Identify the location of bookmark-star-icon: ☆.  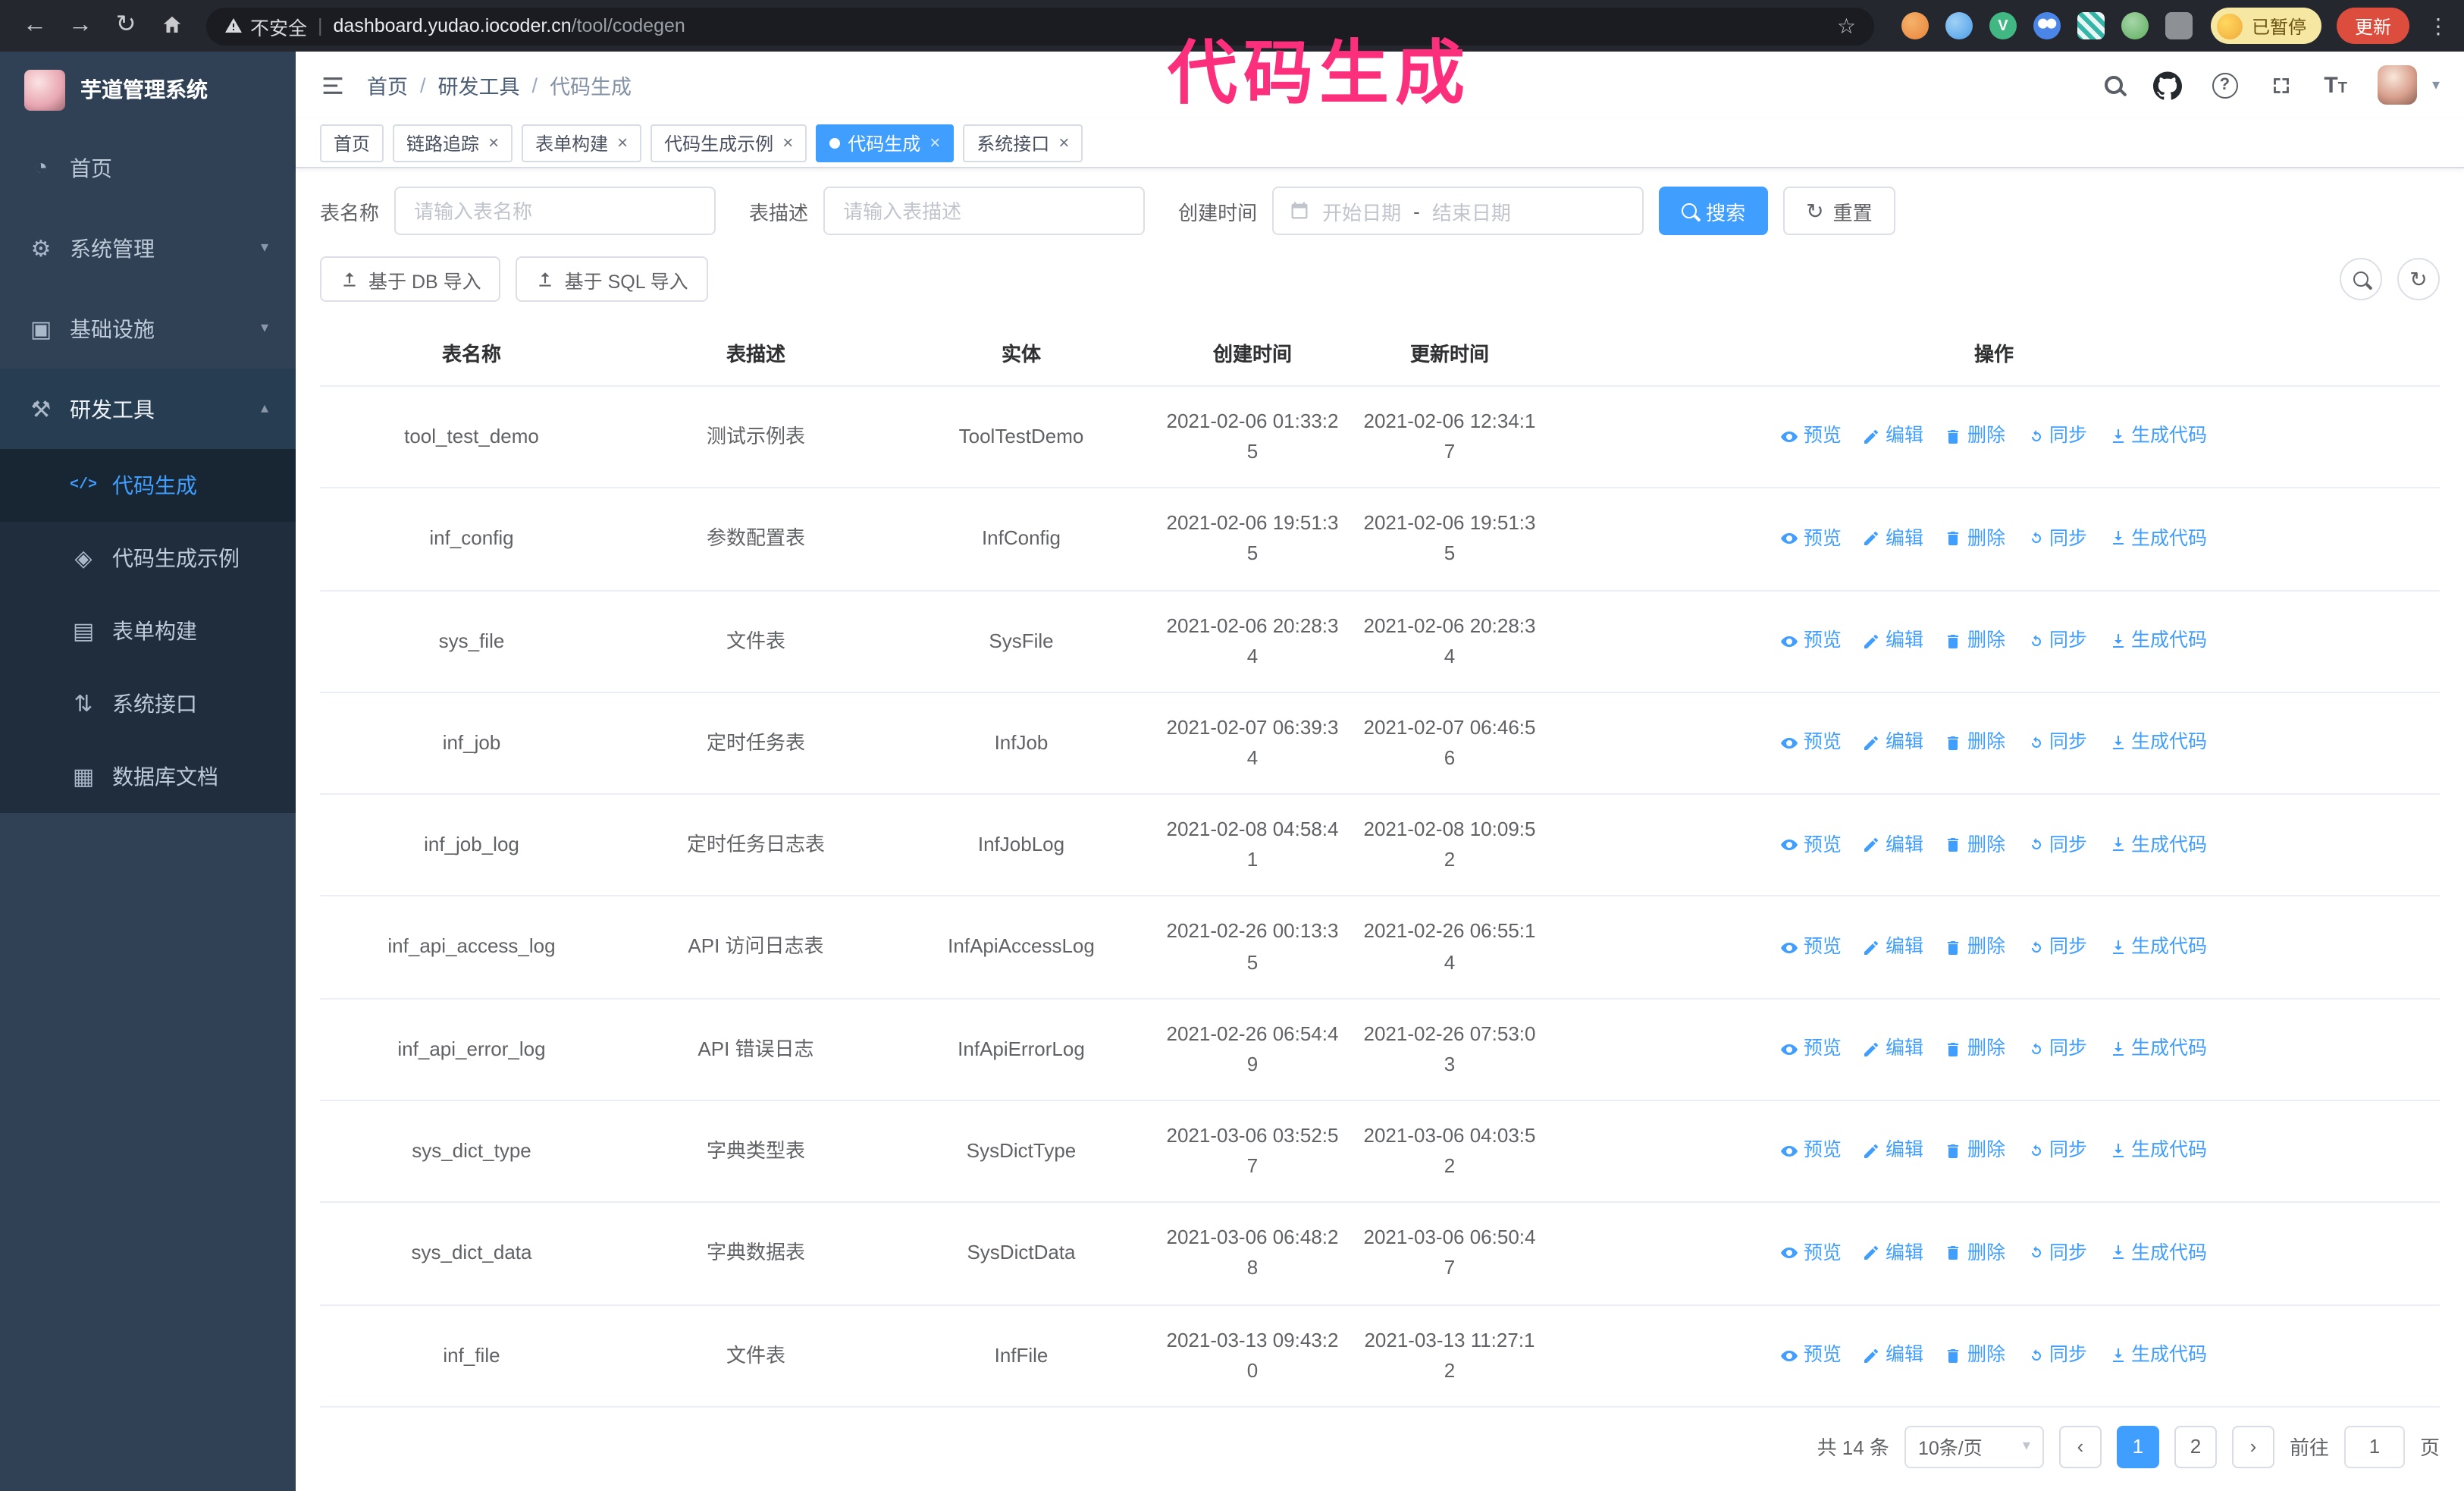
(1846, 26).